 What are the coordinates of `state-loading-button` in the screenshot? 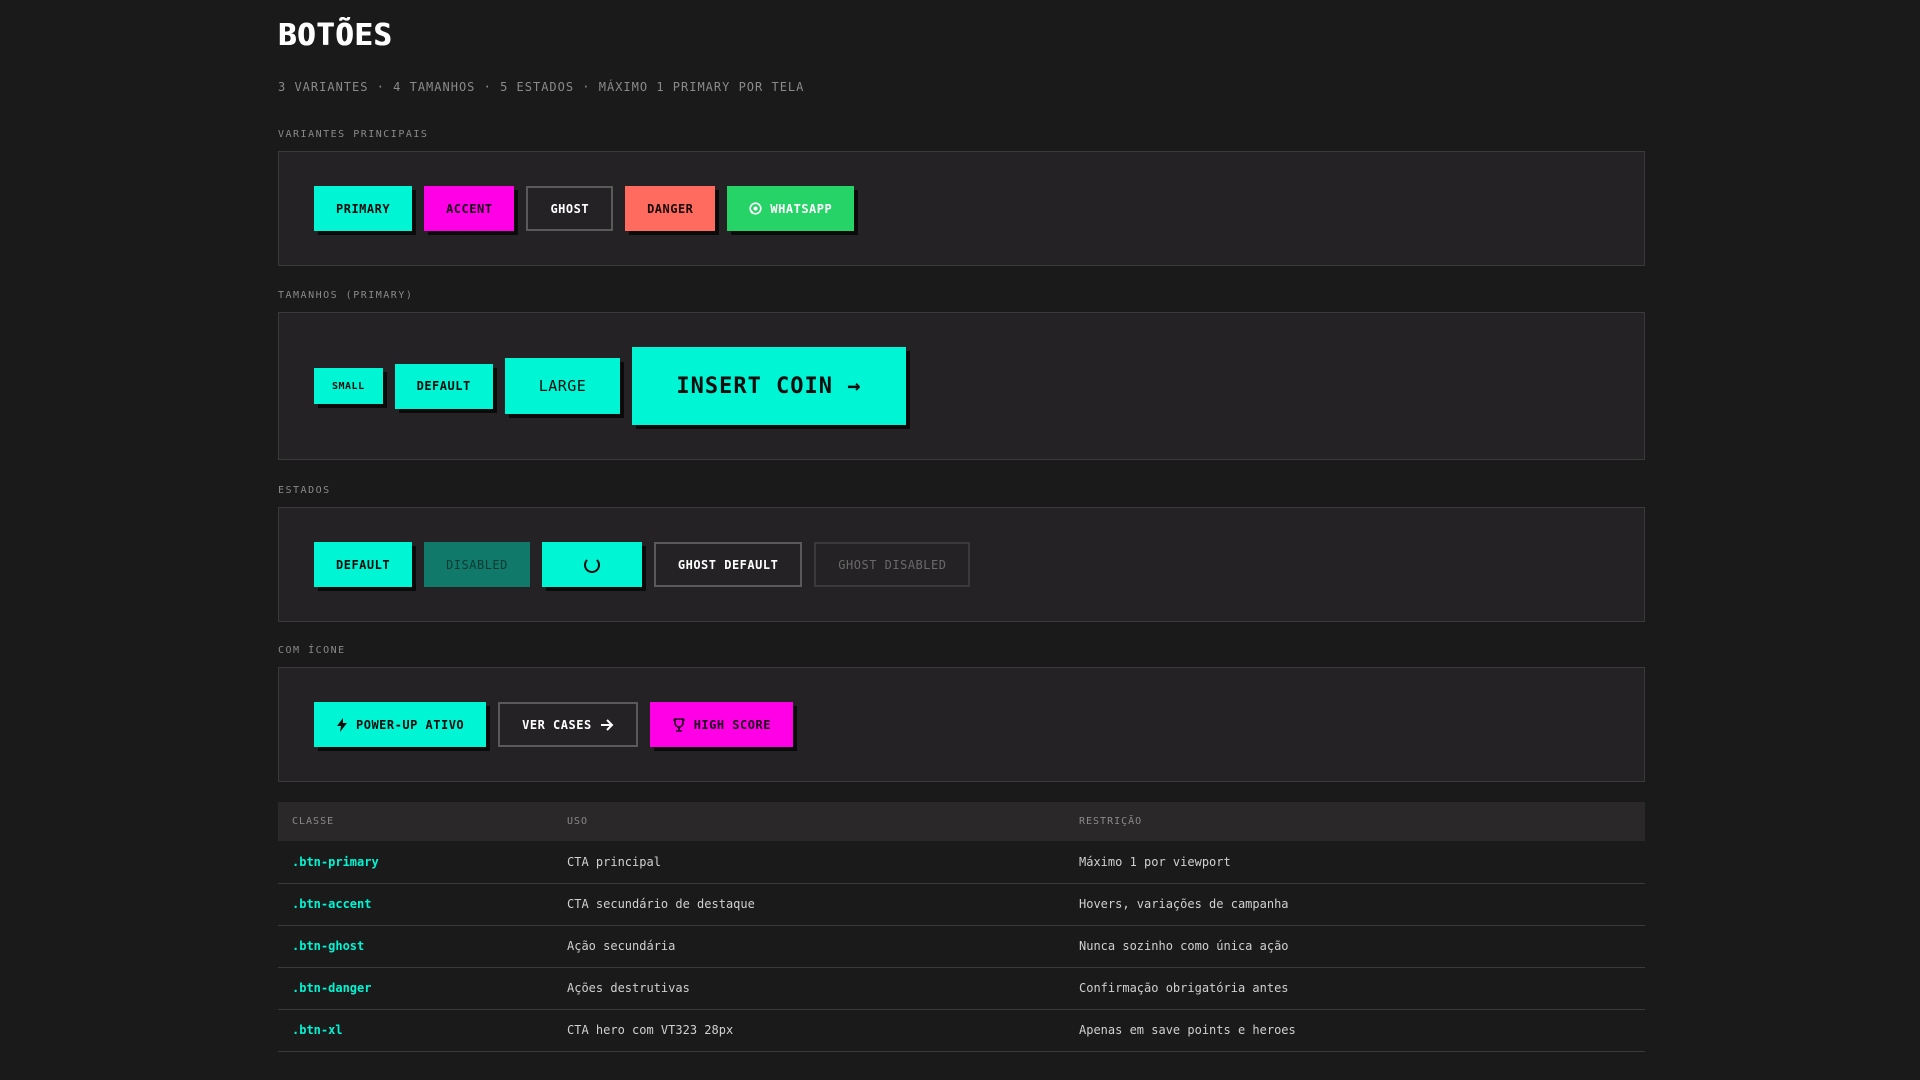 It's located at (591, 564).